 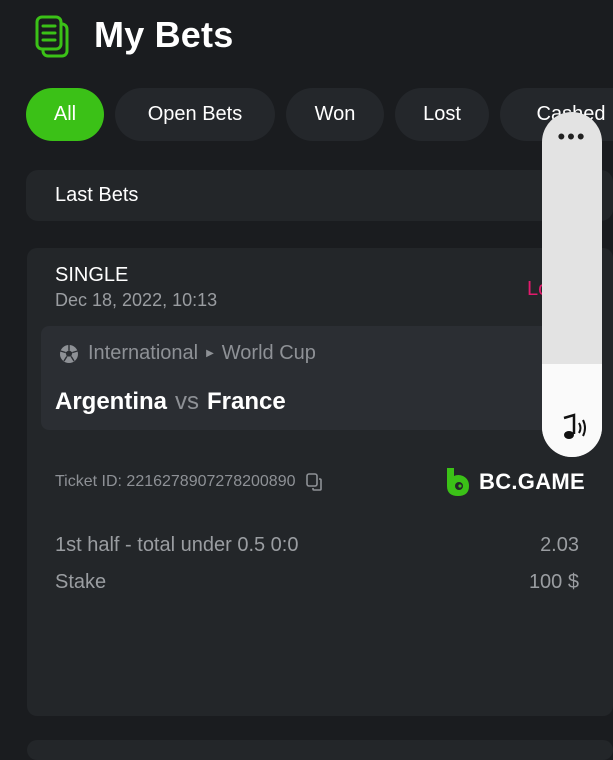 I want to click on away-team: France, so click(x=246, y=401).